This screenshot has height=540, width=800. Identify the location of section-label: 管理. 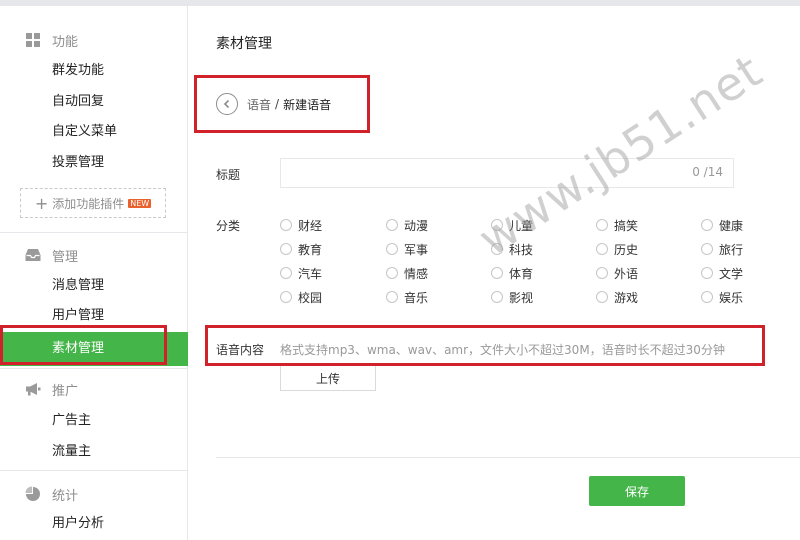
(65, 257).